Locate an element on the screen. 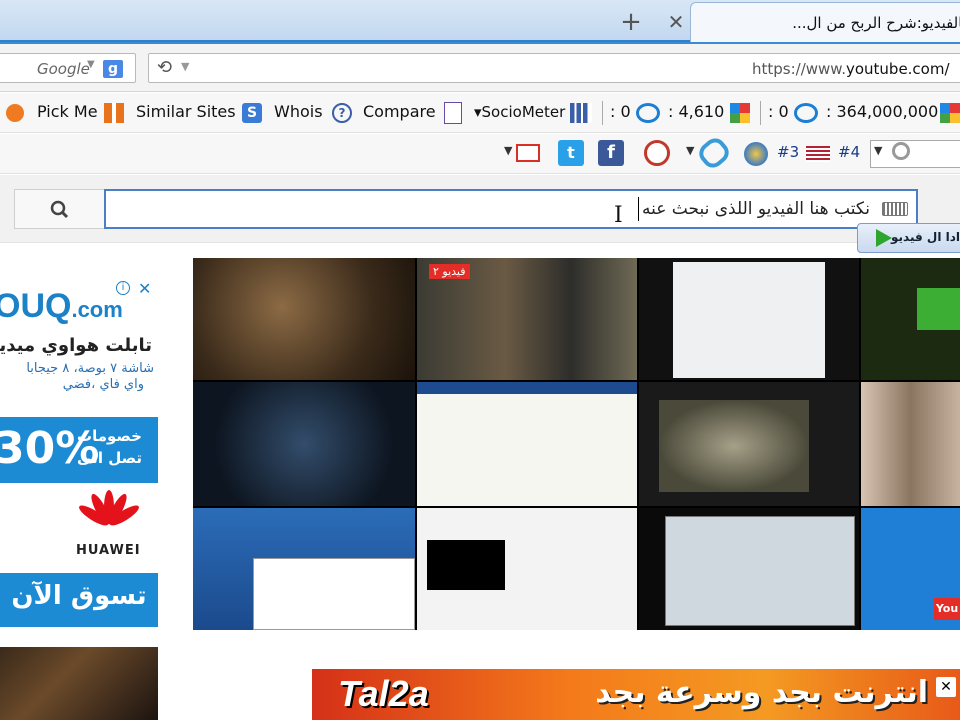 Image resolution: width=960 pixels, height=720 pixels. whois-icon: S is located at coordinates (252, 113).